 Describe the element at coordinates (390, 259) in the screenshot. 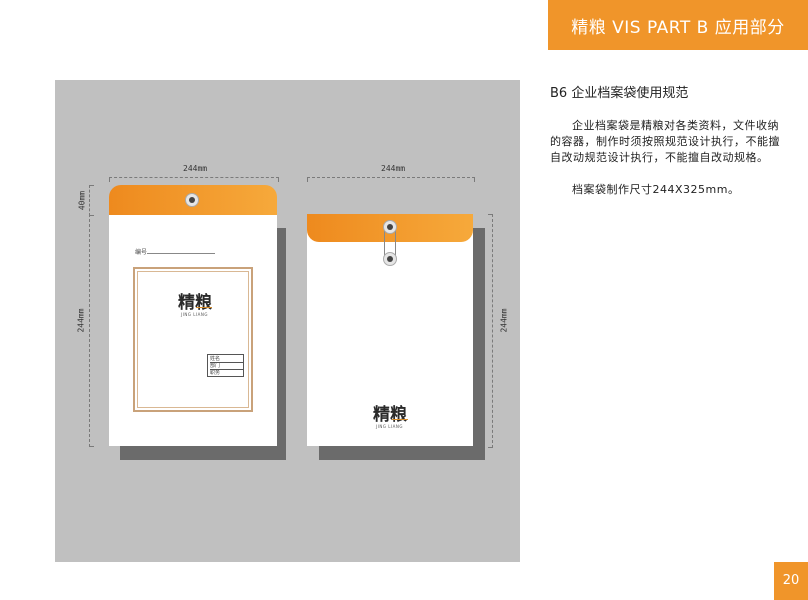

I see `back-bag-button-bottom-icon` at that location.